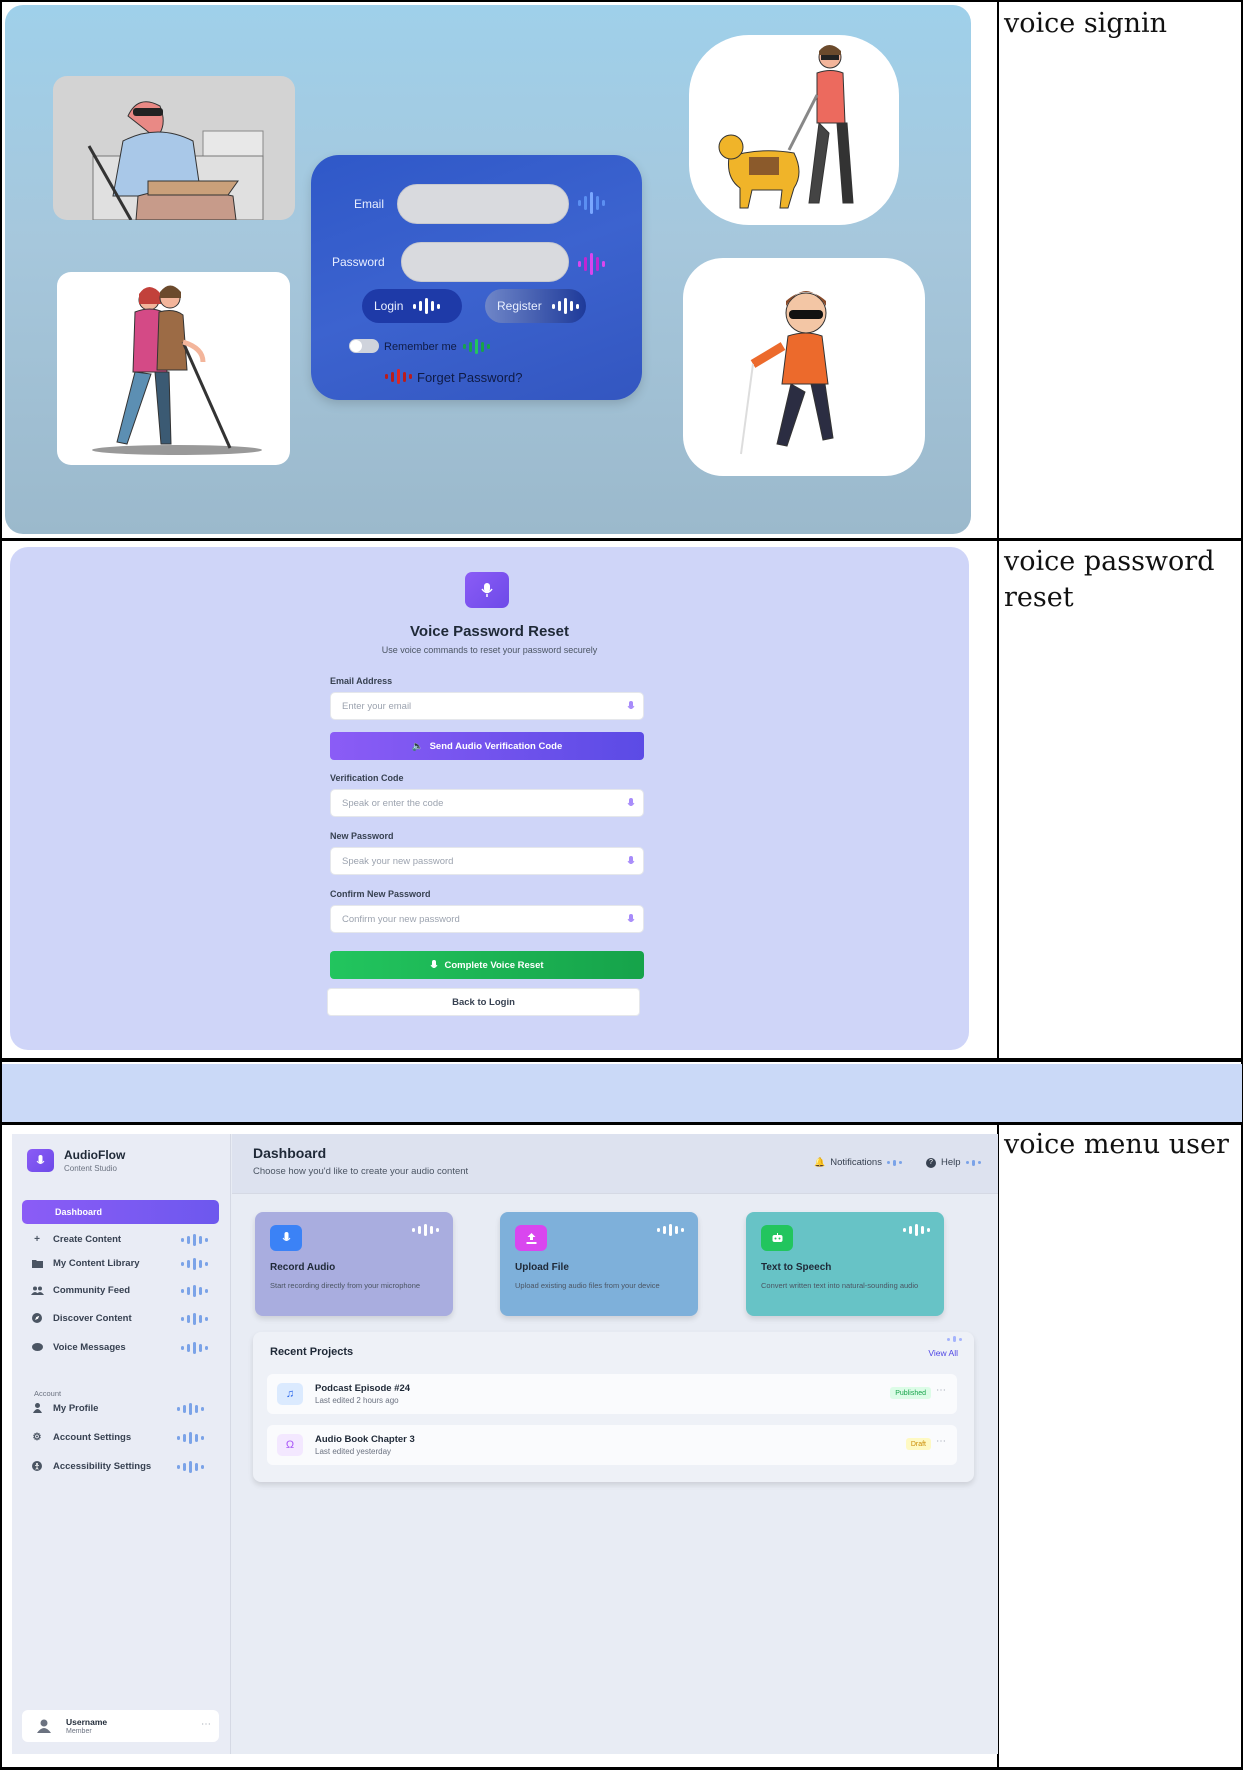 The height and width of the screenshot is (1770, 1243). What do you see at coordinates (494, 965) in the screenshot?
I see `complete-reset-label: Complete Voice Reset` at bounding box center [494, 965].